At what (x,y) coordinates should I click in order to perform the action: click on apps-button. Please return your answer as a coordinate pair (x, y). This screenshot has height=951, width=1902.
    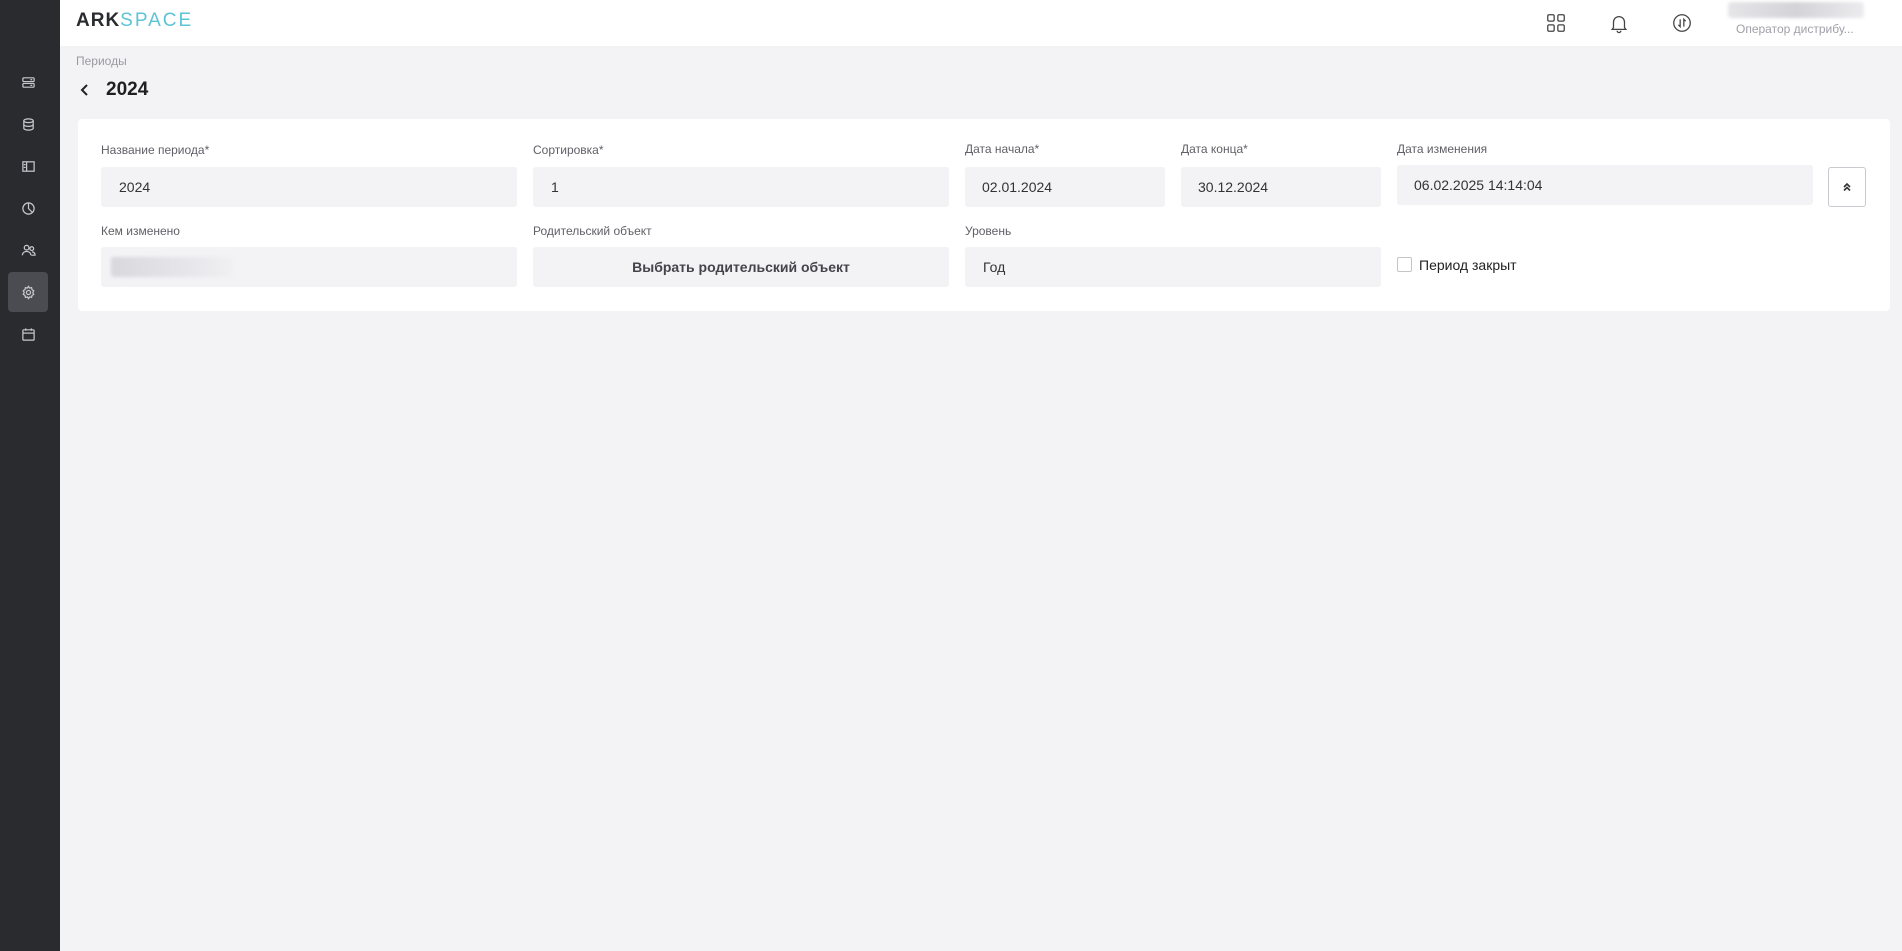
    Looking at the image, I should click on (1556, 23).